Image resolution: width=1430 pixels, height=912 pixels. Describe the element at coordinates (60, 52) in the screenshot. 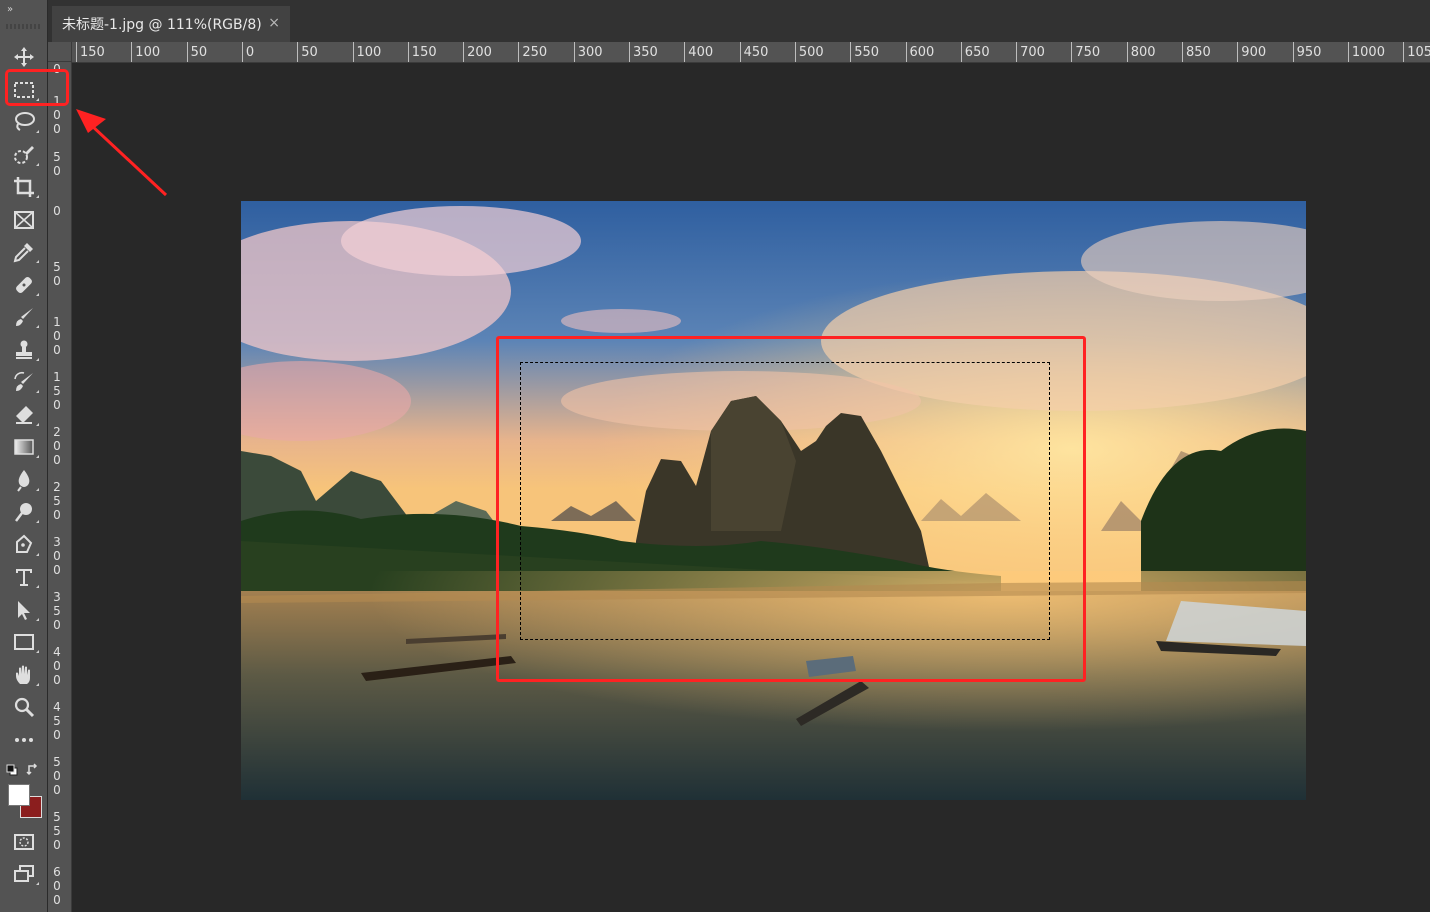

I see `ruler-origin-corner` at that location.